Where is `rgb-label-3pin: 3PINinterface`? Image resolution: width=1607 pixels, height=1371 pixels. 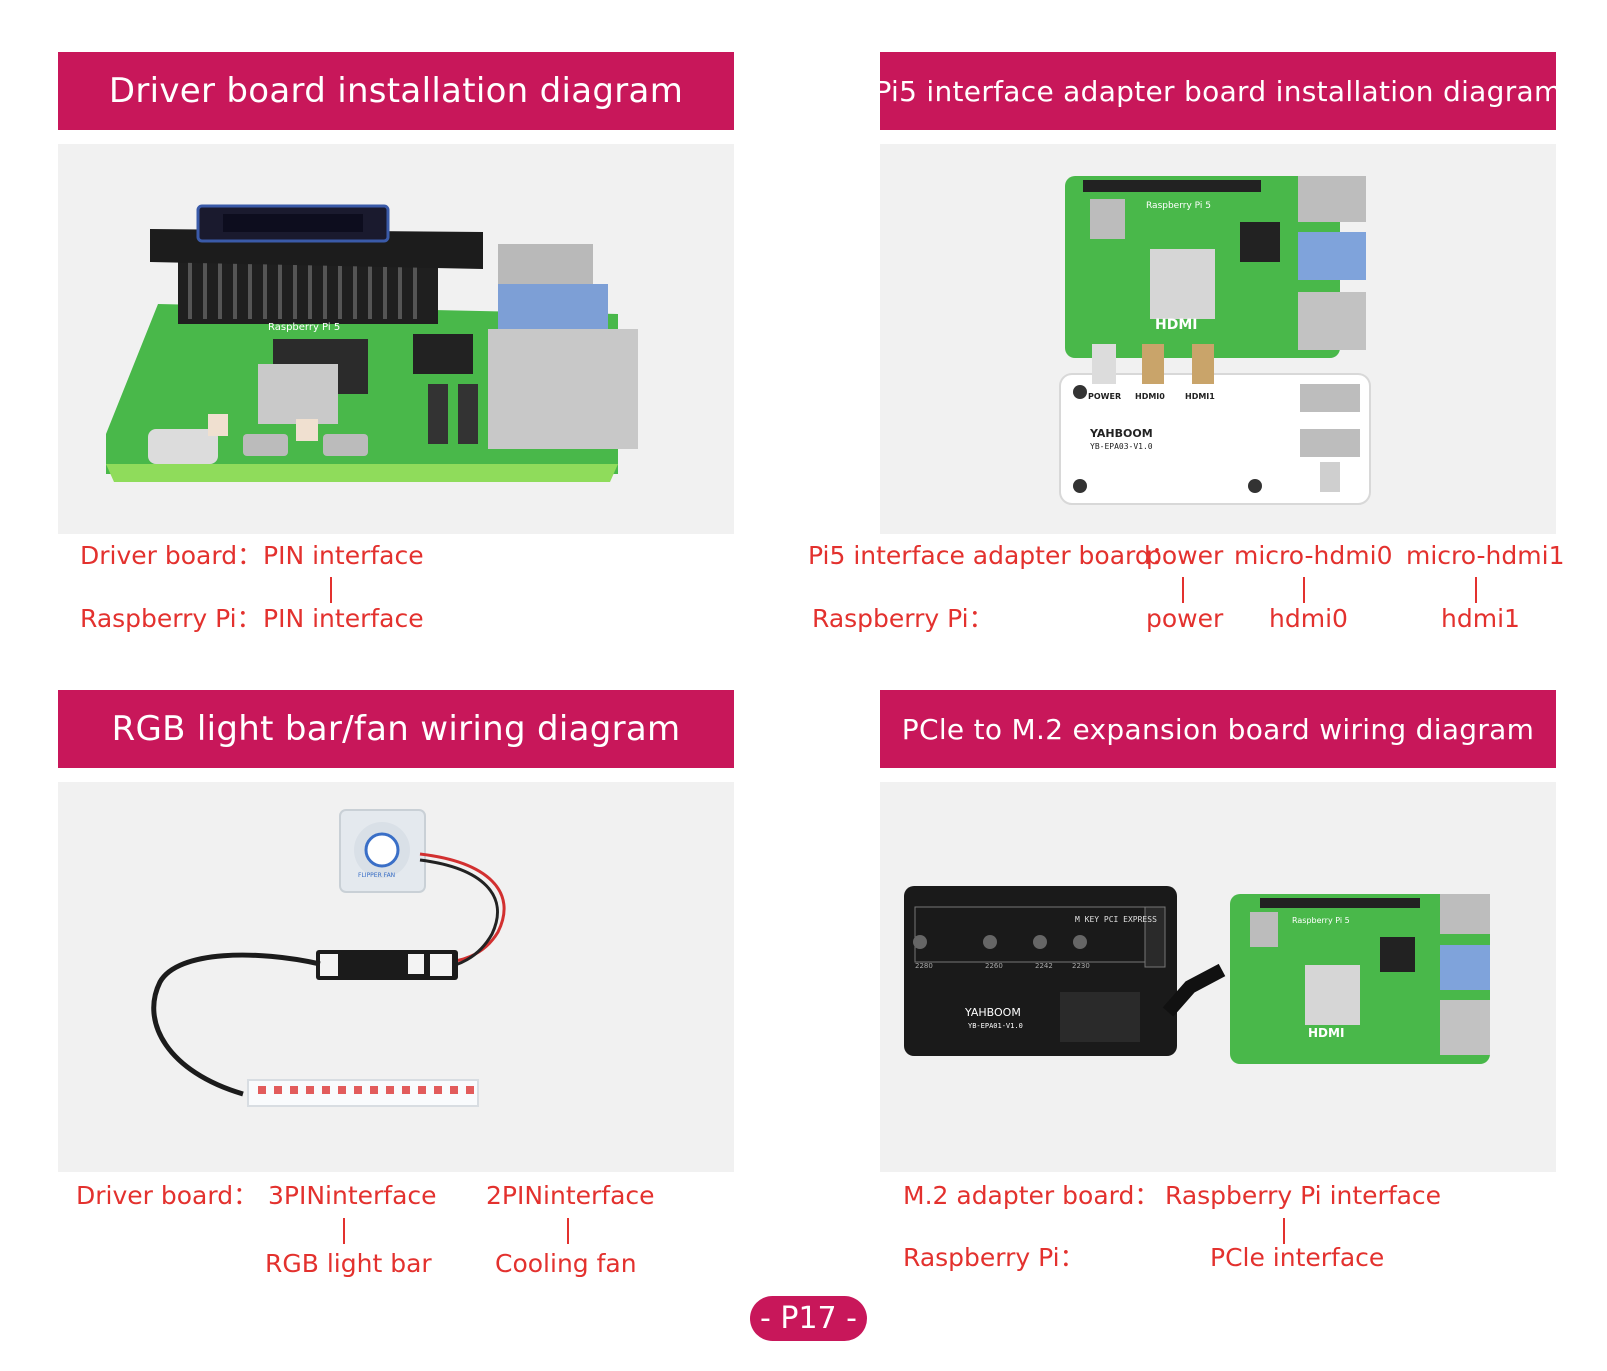 rgb-label-3pin: 3PINinterface is located at coordinates (352, 1195).